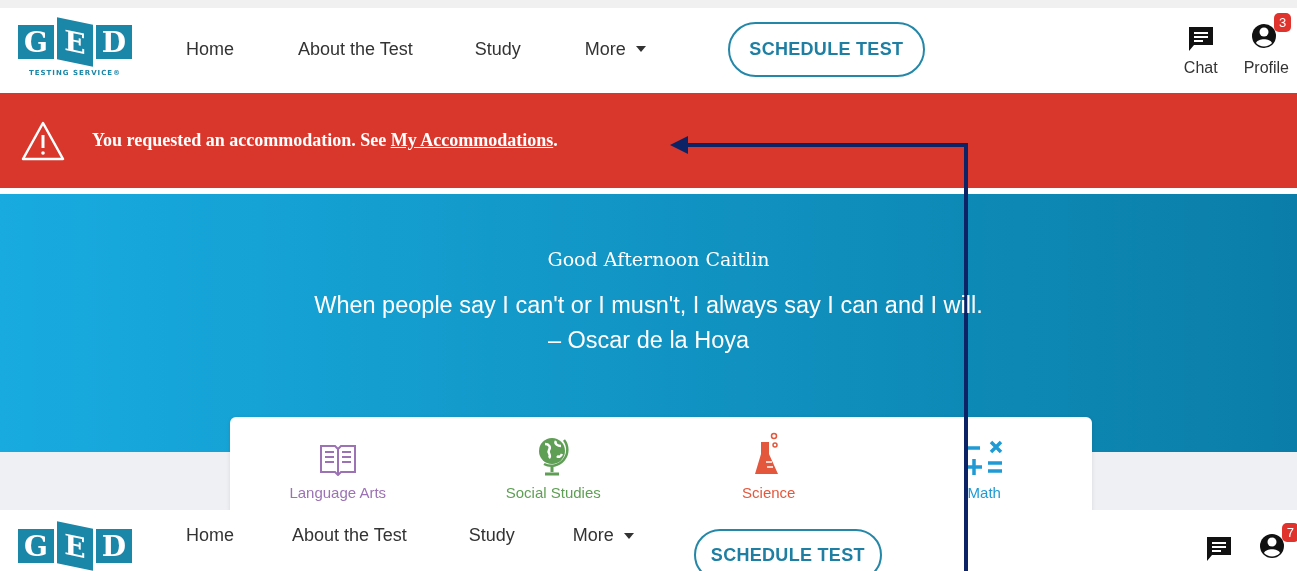  I want to click on subject-label: Science, so click(769, 492).